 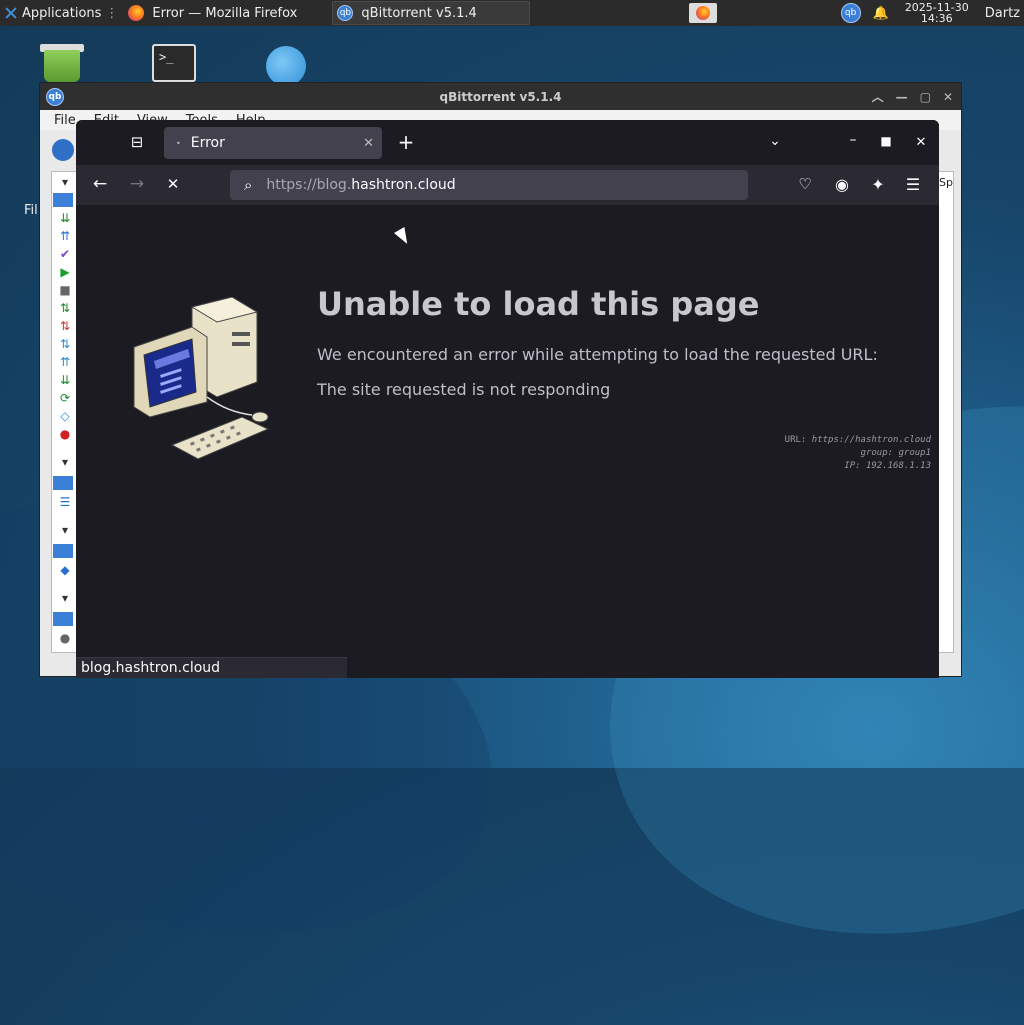 What do you see at coordinates (538, 304) in the screenshot?
I see `error-title: Unable to load this page` at bounding box center [538, 304].